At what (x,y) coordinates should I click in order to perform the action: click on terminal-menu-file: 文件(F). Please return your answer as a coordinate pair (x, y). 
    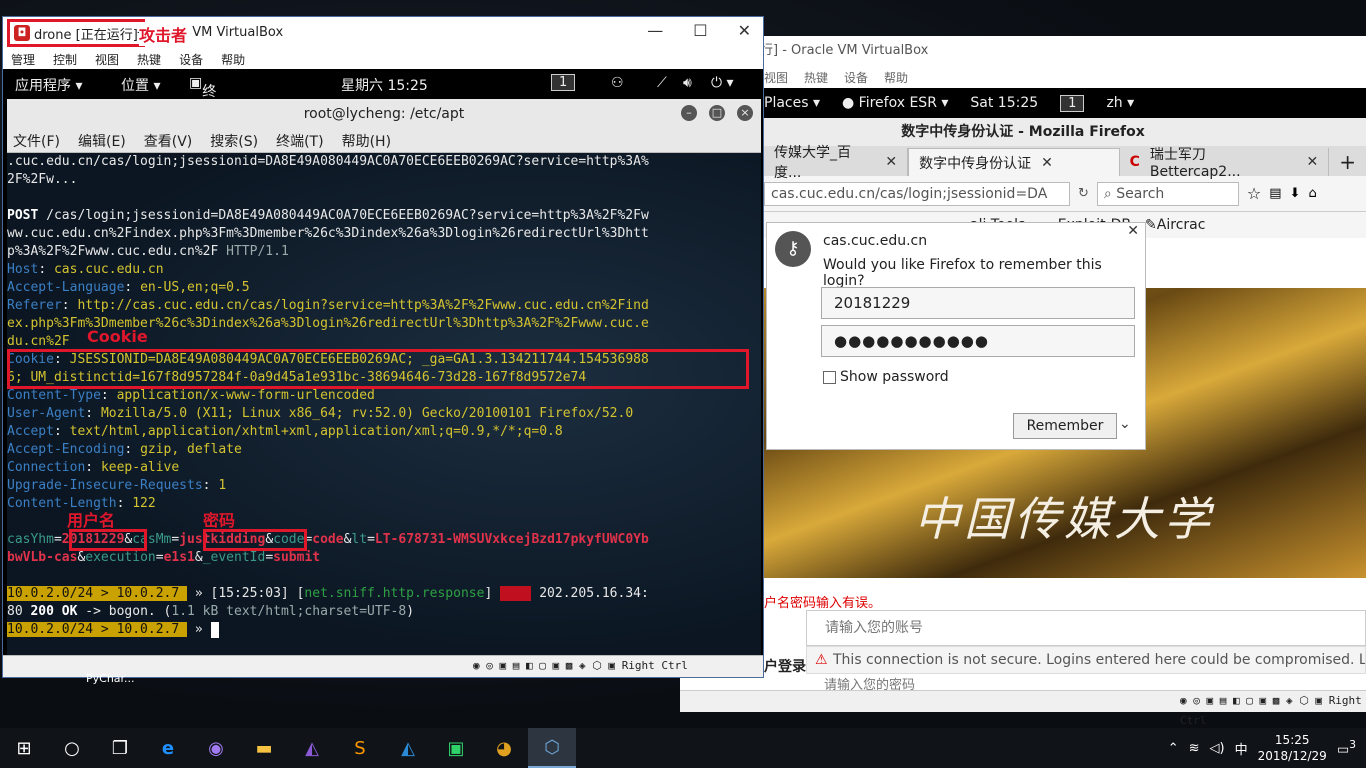
    Looking at the image, I should click on (36, 141).